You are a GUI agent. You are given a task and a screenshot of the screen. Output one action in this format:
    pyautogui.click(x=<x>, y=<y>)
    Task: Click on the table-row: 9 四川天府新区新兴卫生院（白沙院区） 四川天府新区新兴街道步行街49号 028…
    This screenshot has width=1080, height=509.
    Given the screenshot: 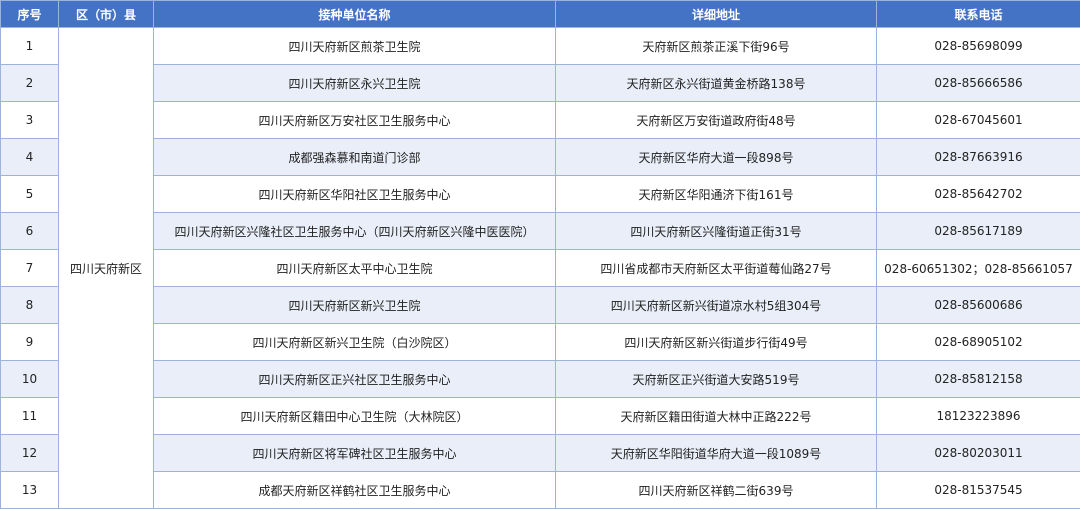 What is the action you would take?
    pyautogui.click(x=540, y=342)
    